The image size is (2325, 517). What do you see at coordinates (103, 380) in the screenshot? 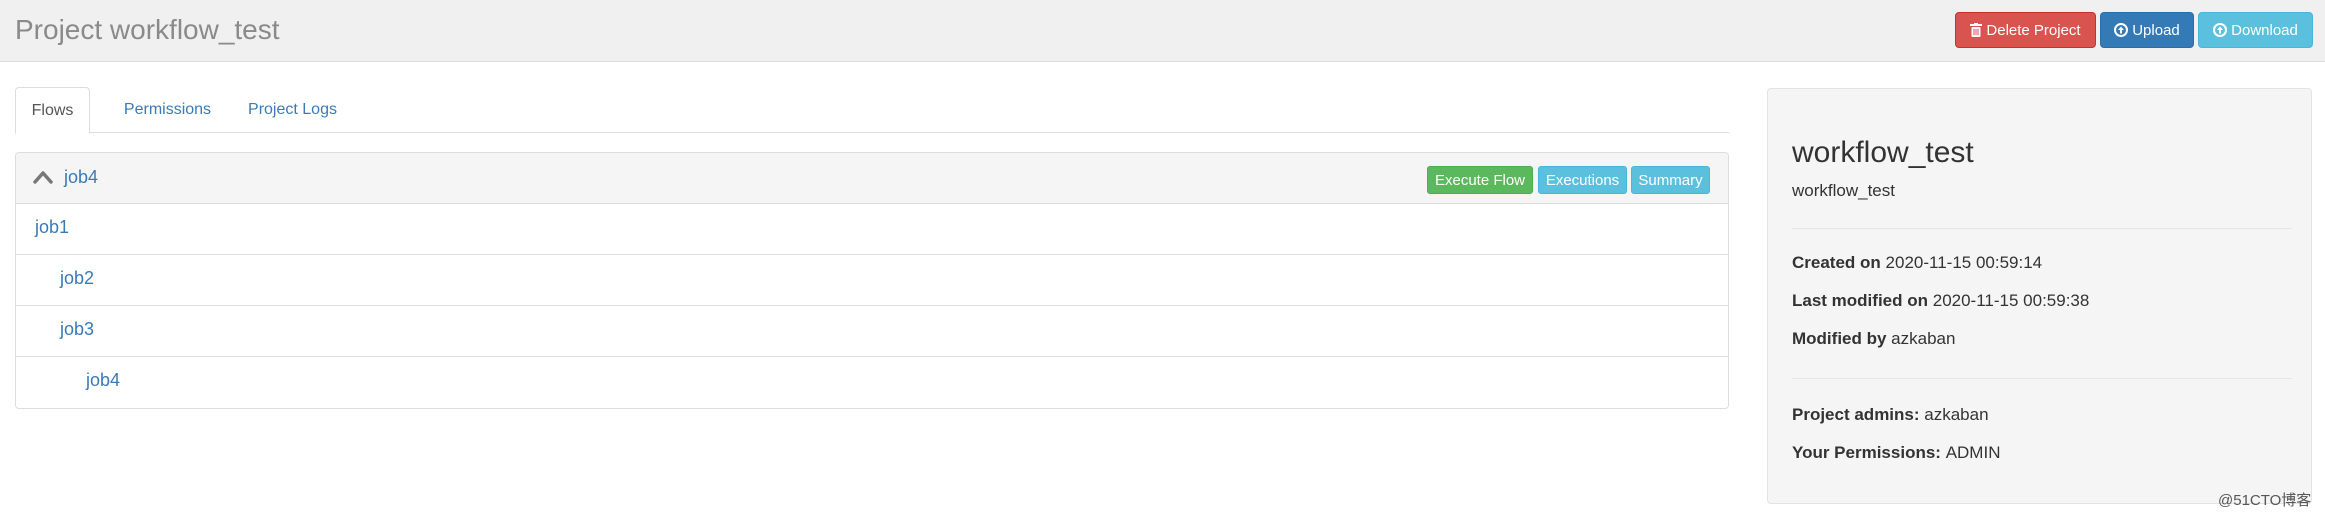
I see `job-link: job4` at bounding box center [103, 380].